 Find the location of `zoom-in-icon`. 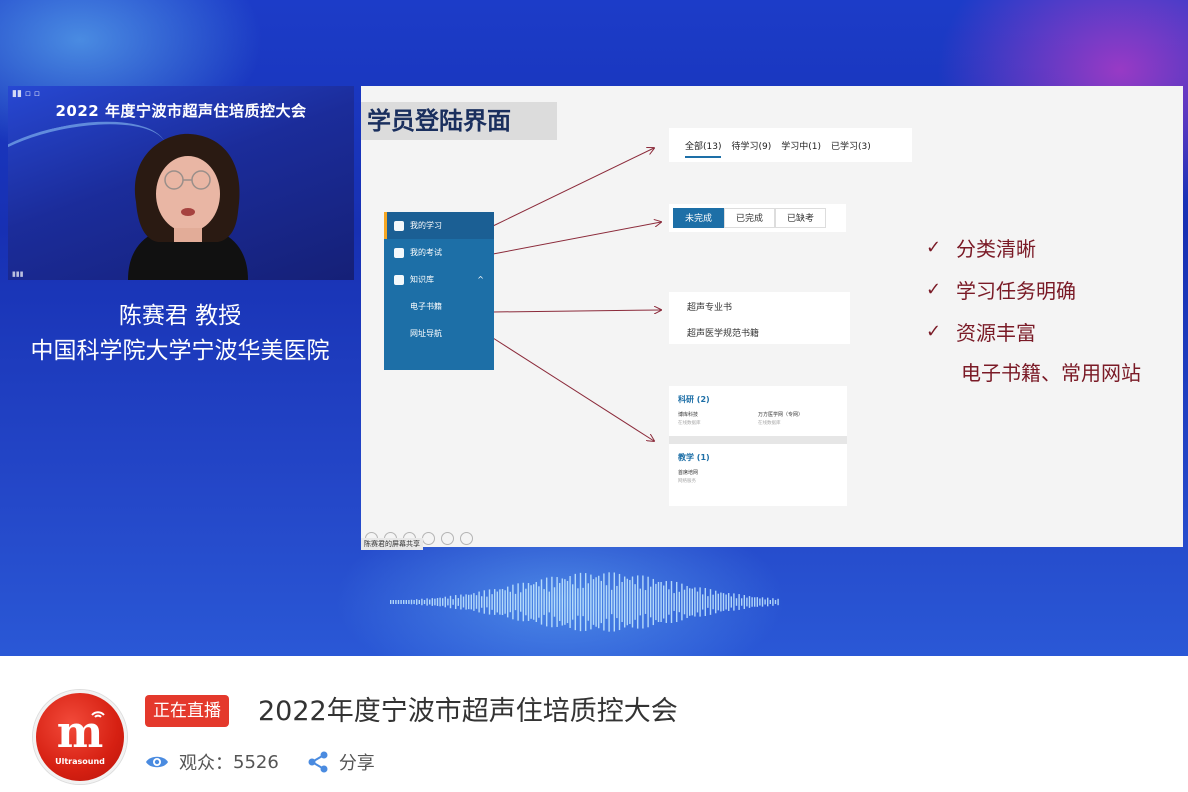

zoom-in-icon is located at coordinates (447, 538).